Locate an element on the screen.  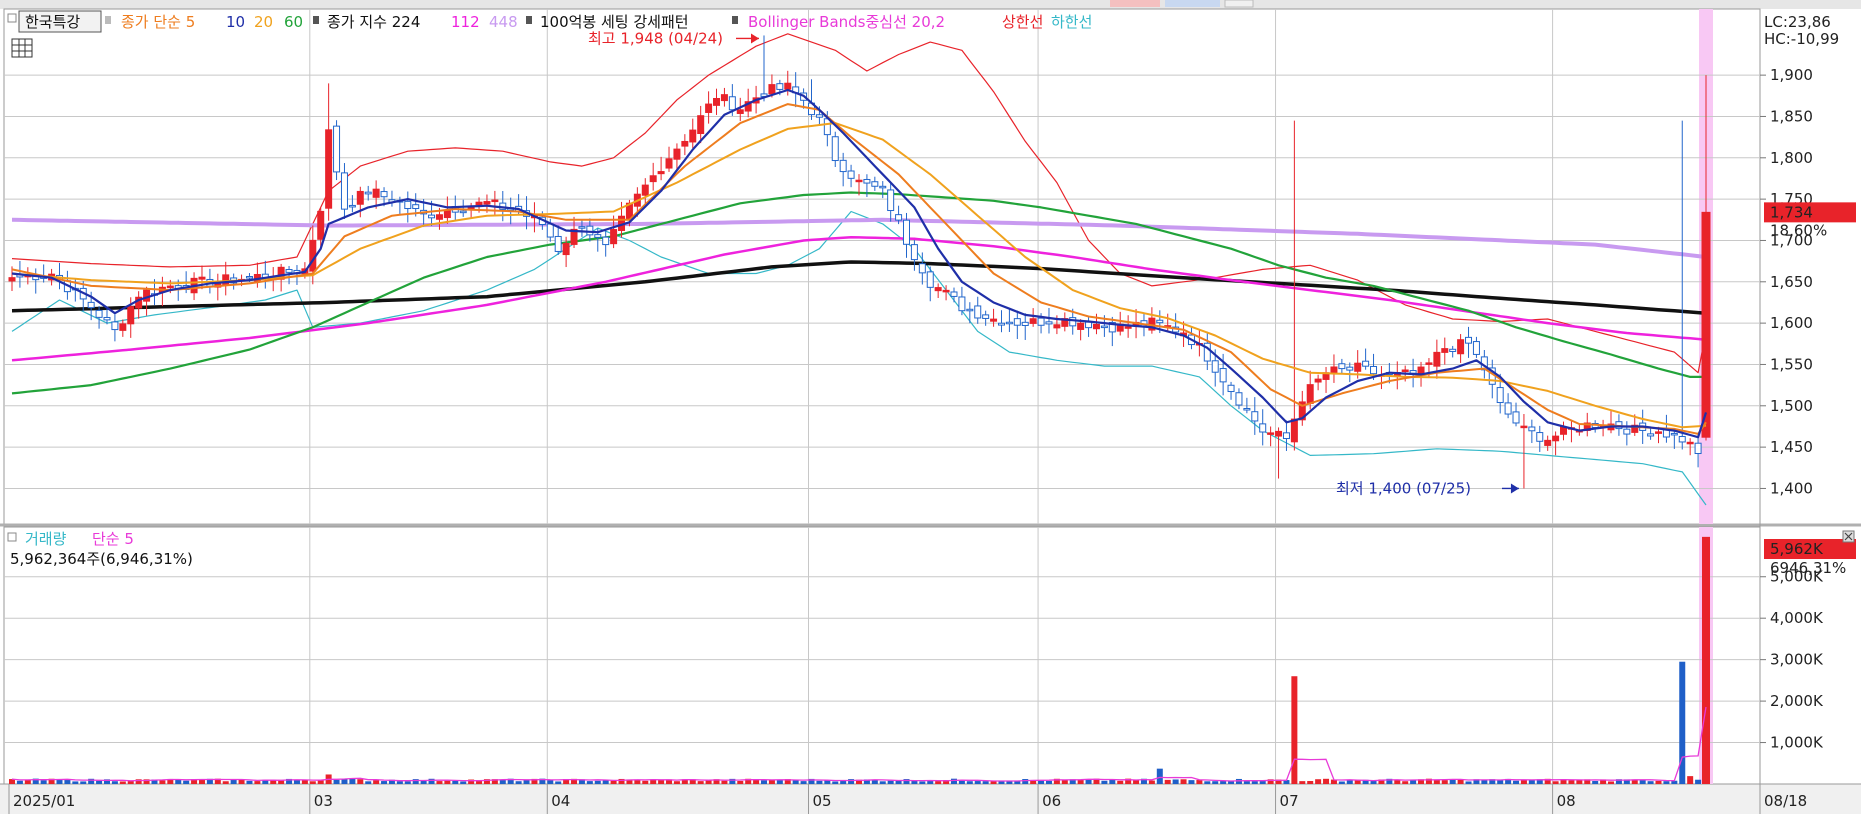
legend-marker is located at coordinates (529, 20).